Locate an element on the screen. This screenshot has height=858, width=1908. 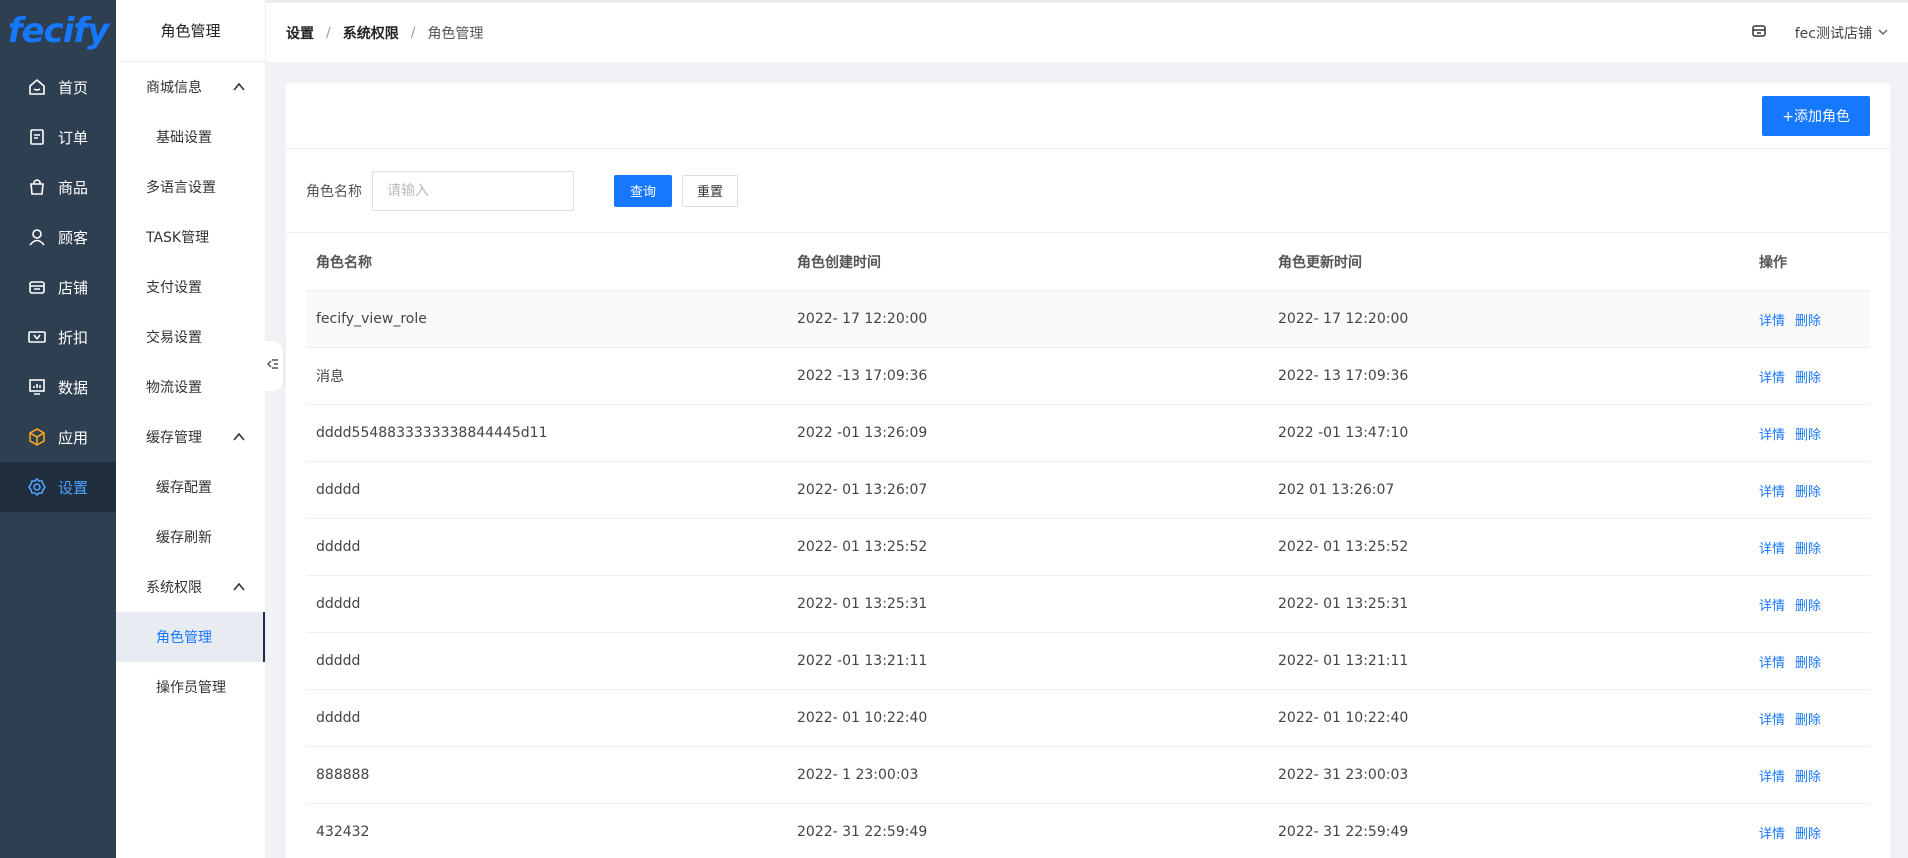
submenu-item-cache-config: 缓存配置 is located at coordinates (190, 487).